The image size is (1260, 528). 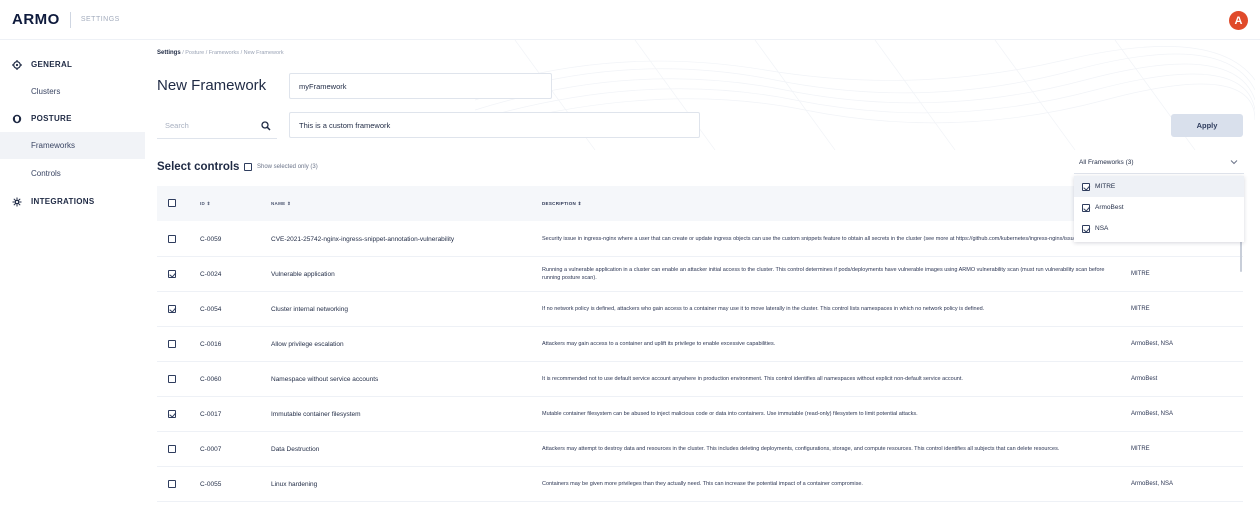 What do you see at coordinates (36, 19) in the screenshot?
I see `armo-logo: ARMO` at bounding box center [36, 19].